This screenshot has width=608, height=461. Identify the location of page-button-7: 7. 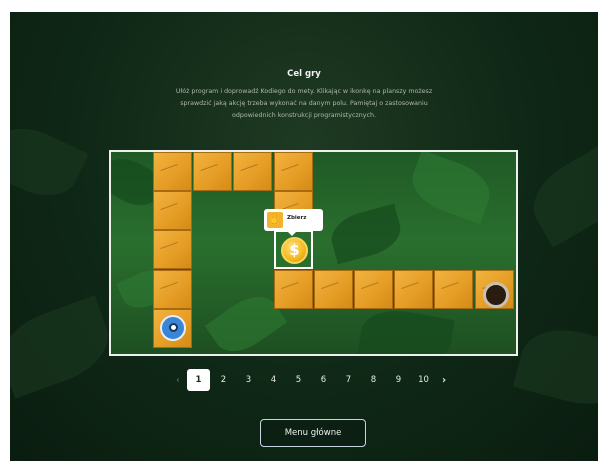
(348, 380).